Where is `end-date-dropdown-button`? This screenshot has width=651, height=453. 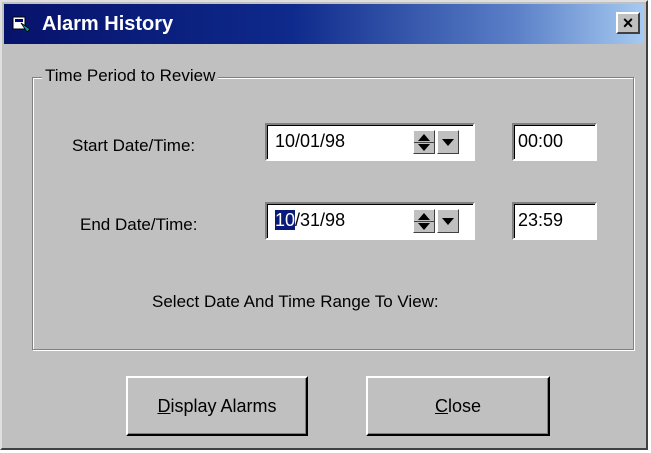
end-date-dropdown-button is located at coordinates (448, 221).